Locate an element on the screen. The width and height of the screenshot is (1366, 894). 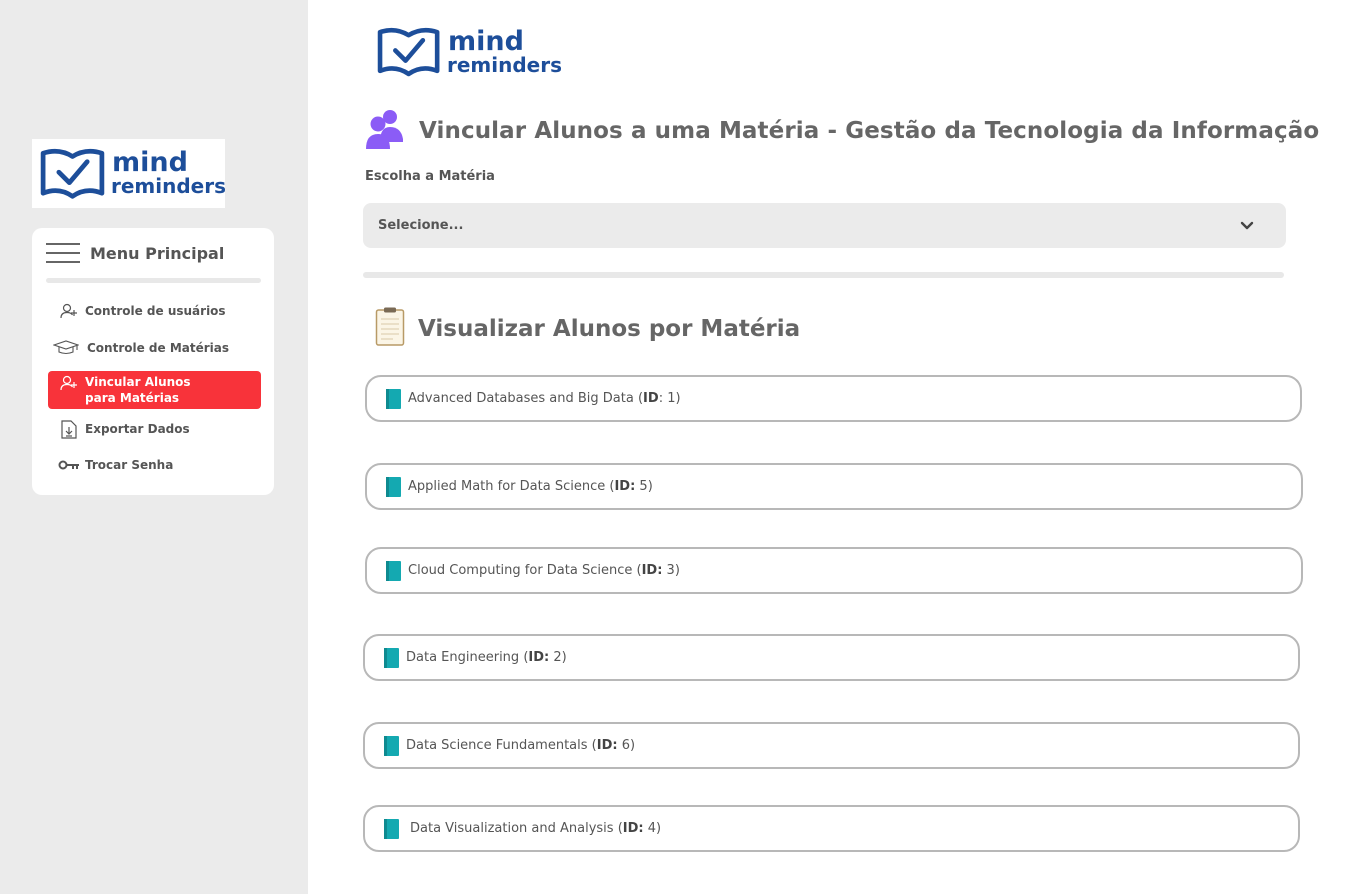
subject-label: Data Visualization and Analysis (ID: 4) is located at coordinates (536, 828).